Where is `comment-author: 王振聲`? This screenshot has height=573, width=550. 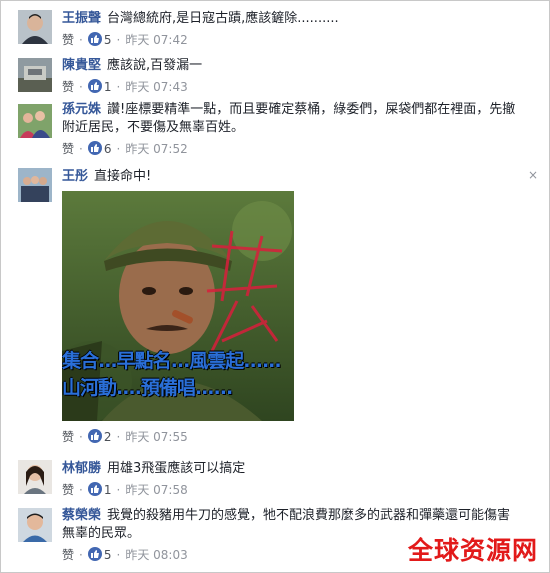
comment-author: 王振聲 is located at coordinates (81, 18).